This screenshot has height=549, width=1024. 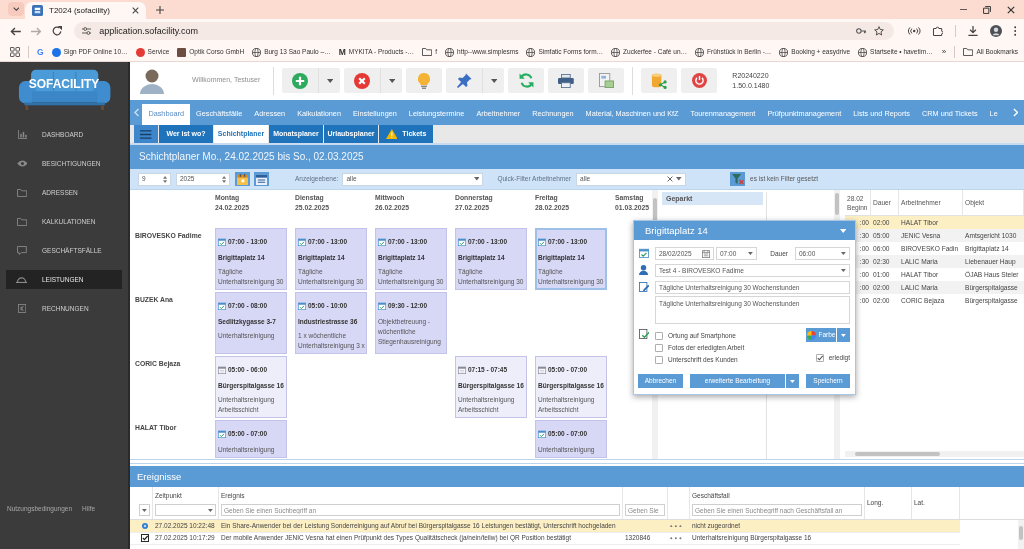 I want to click on browser-tab: T2024 (sofacility), so click(x=85, y=10).